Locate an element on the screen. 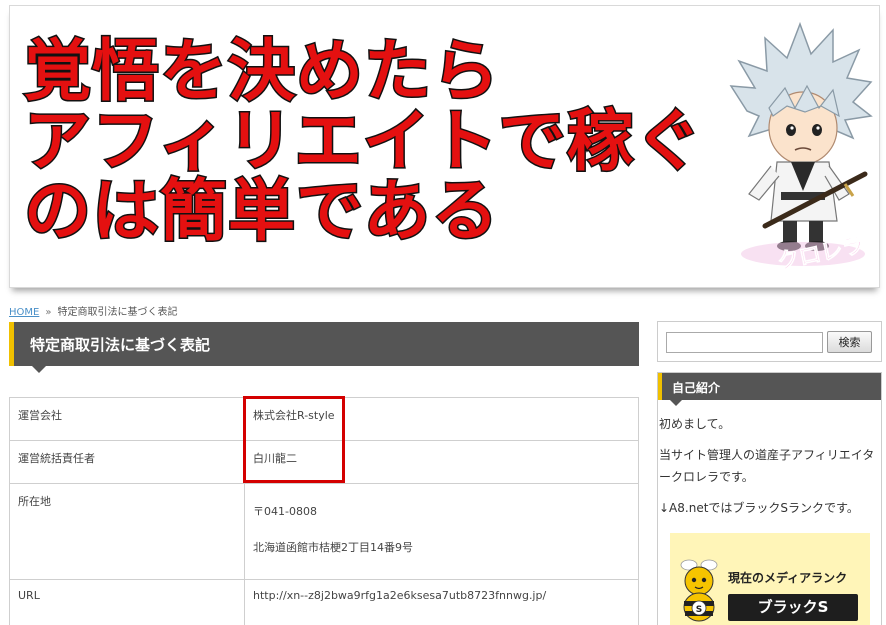  row-label-manager: 運営統括責任者 is located at coordinates (127, 462).